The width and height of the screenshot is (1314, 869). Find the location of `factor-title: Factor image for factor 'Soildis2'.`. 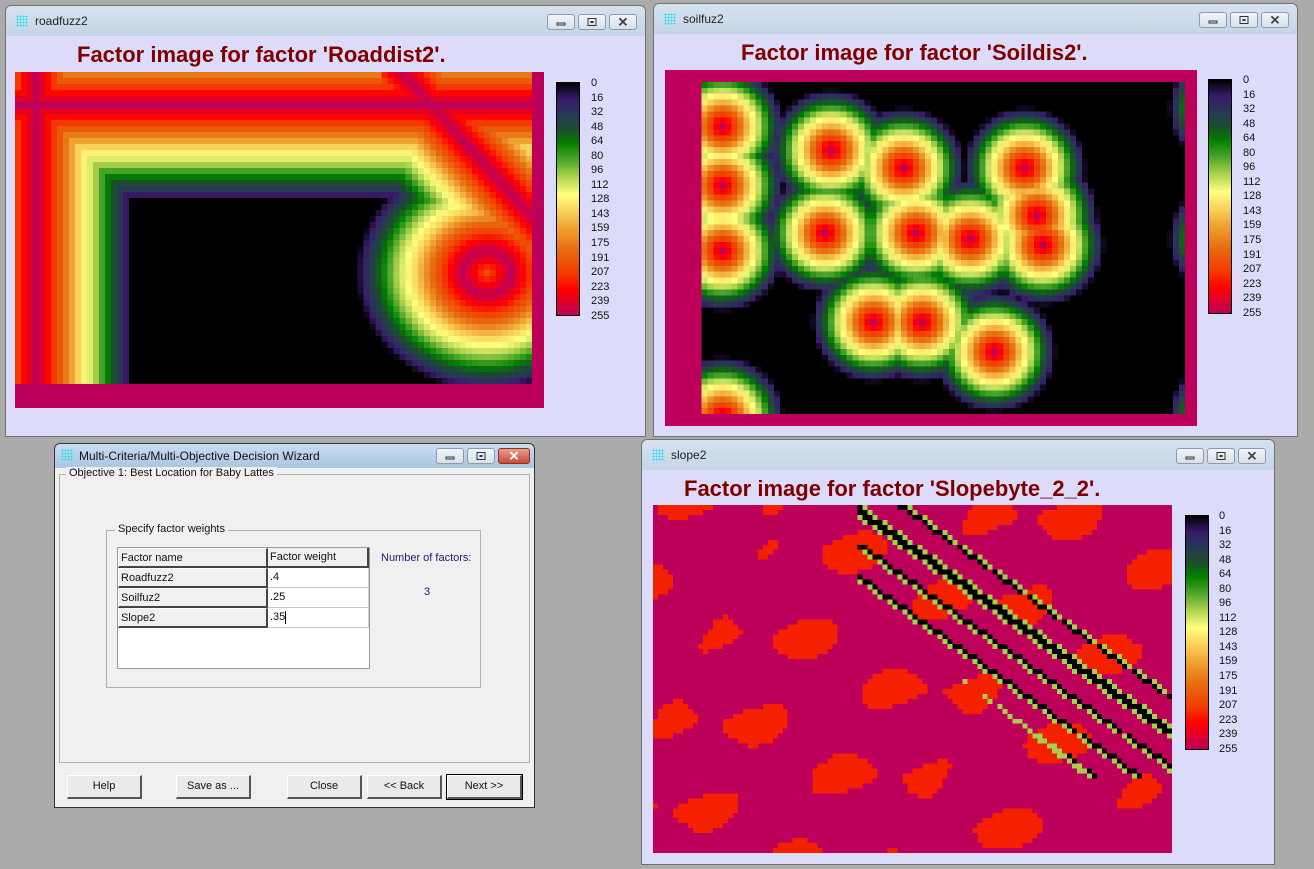

factor-title: Factor image for factor 'Soildis2'. is located at coordinates (914, 52).